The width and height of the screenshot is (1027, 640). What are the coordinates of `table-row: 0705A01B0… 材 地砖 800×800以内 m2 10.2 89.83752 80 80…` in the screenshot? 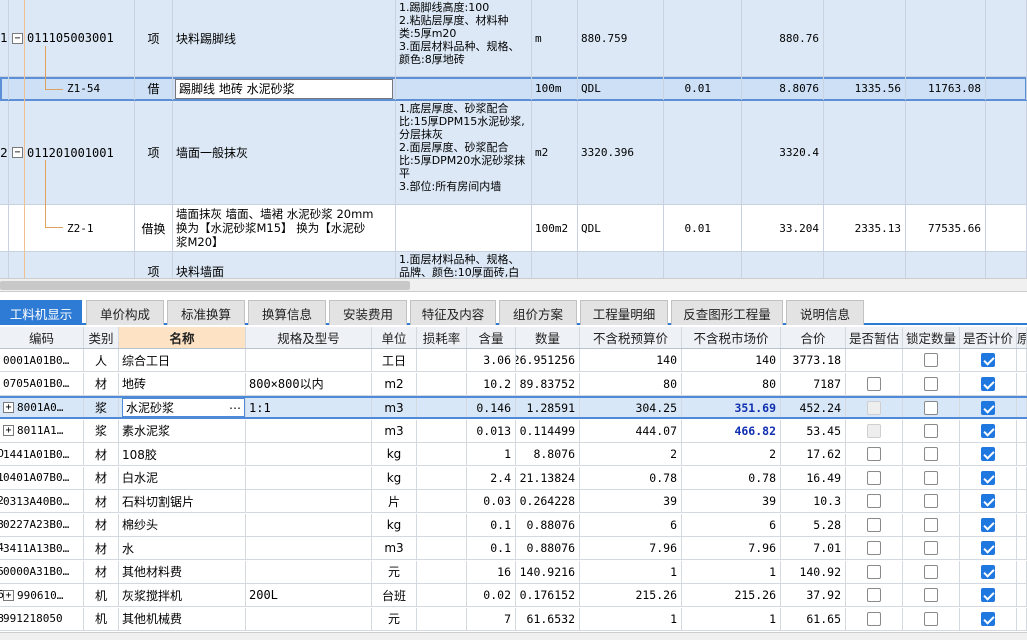 It's located at (513, 384).